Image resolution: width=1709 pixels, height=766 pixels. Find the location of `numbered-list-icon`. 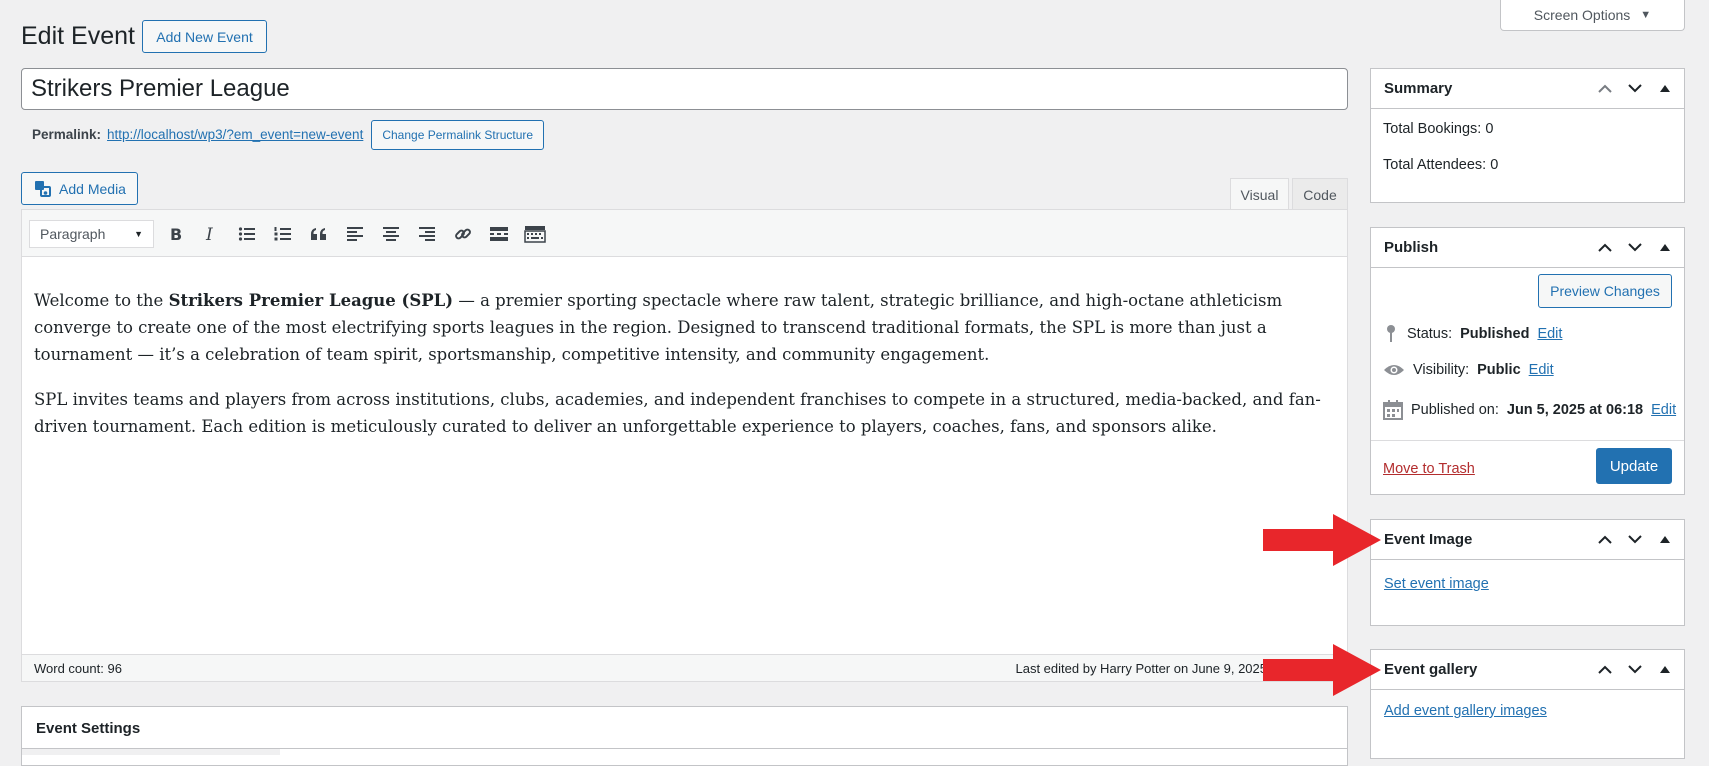

numbered-list-icon is located at coordinates (282, 234).